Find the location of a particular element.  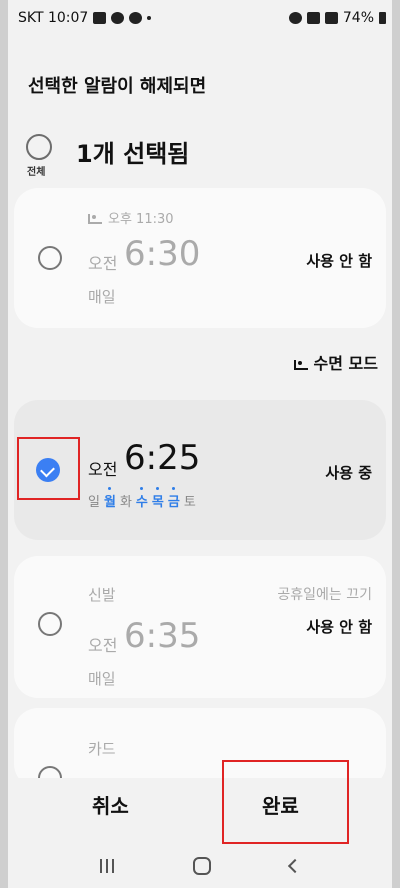

alarm-card: 오후 11:30 오전 6:30 매일 사용 안 함 is located at coordinates (200, 258).